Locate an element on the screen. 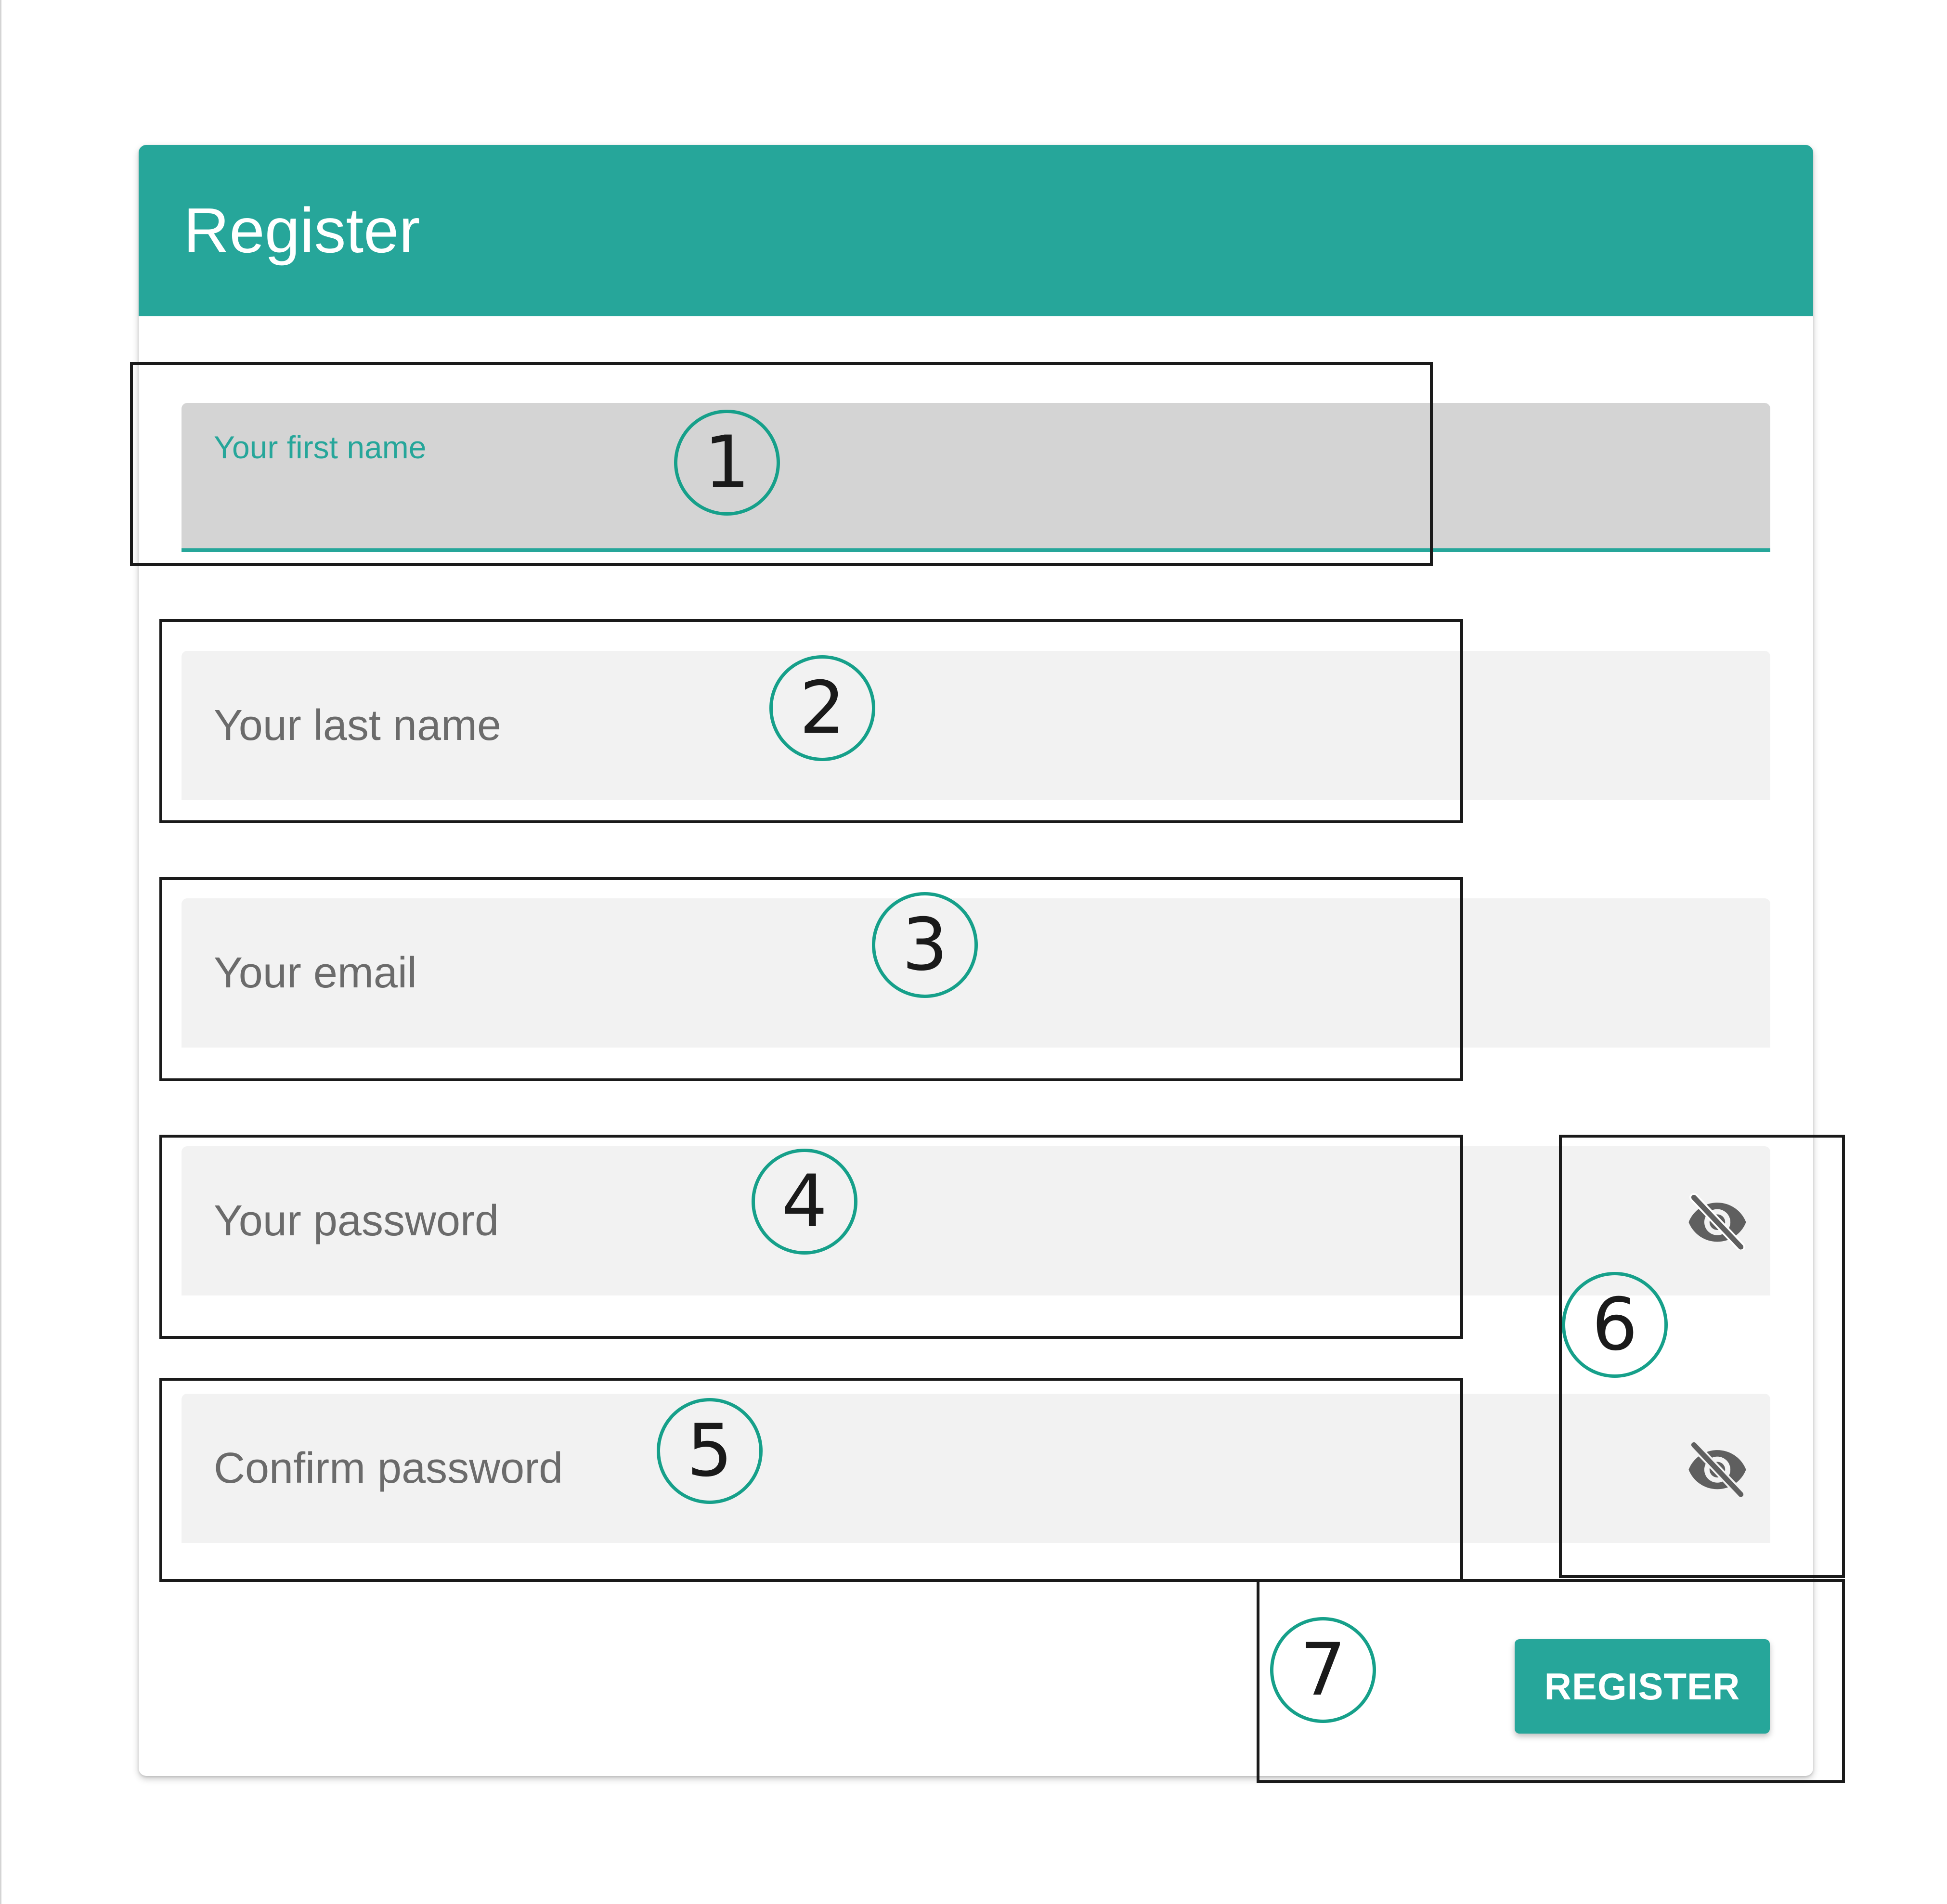  annotation-marker-3: 3 is located at coordinates (925, 945).